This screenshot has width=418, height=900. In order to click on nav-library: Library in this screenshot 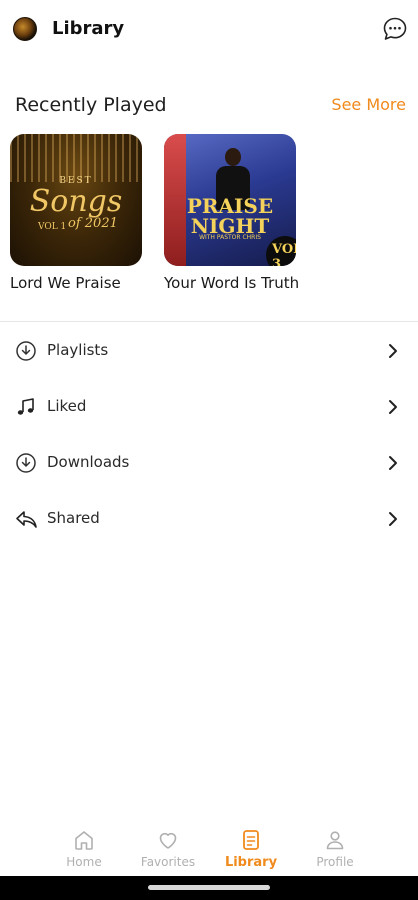, I will do `click(251, 849)`.